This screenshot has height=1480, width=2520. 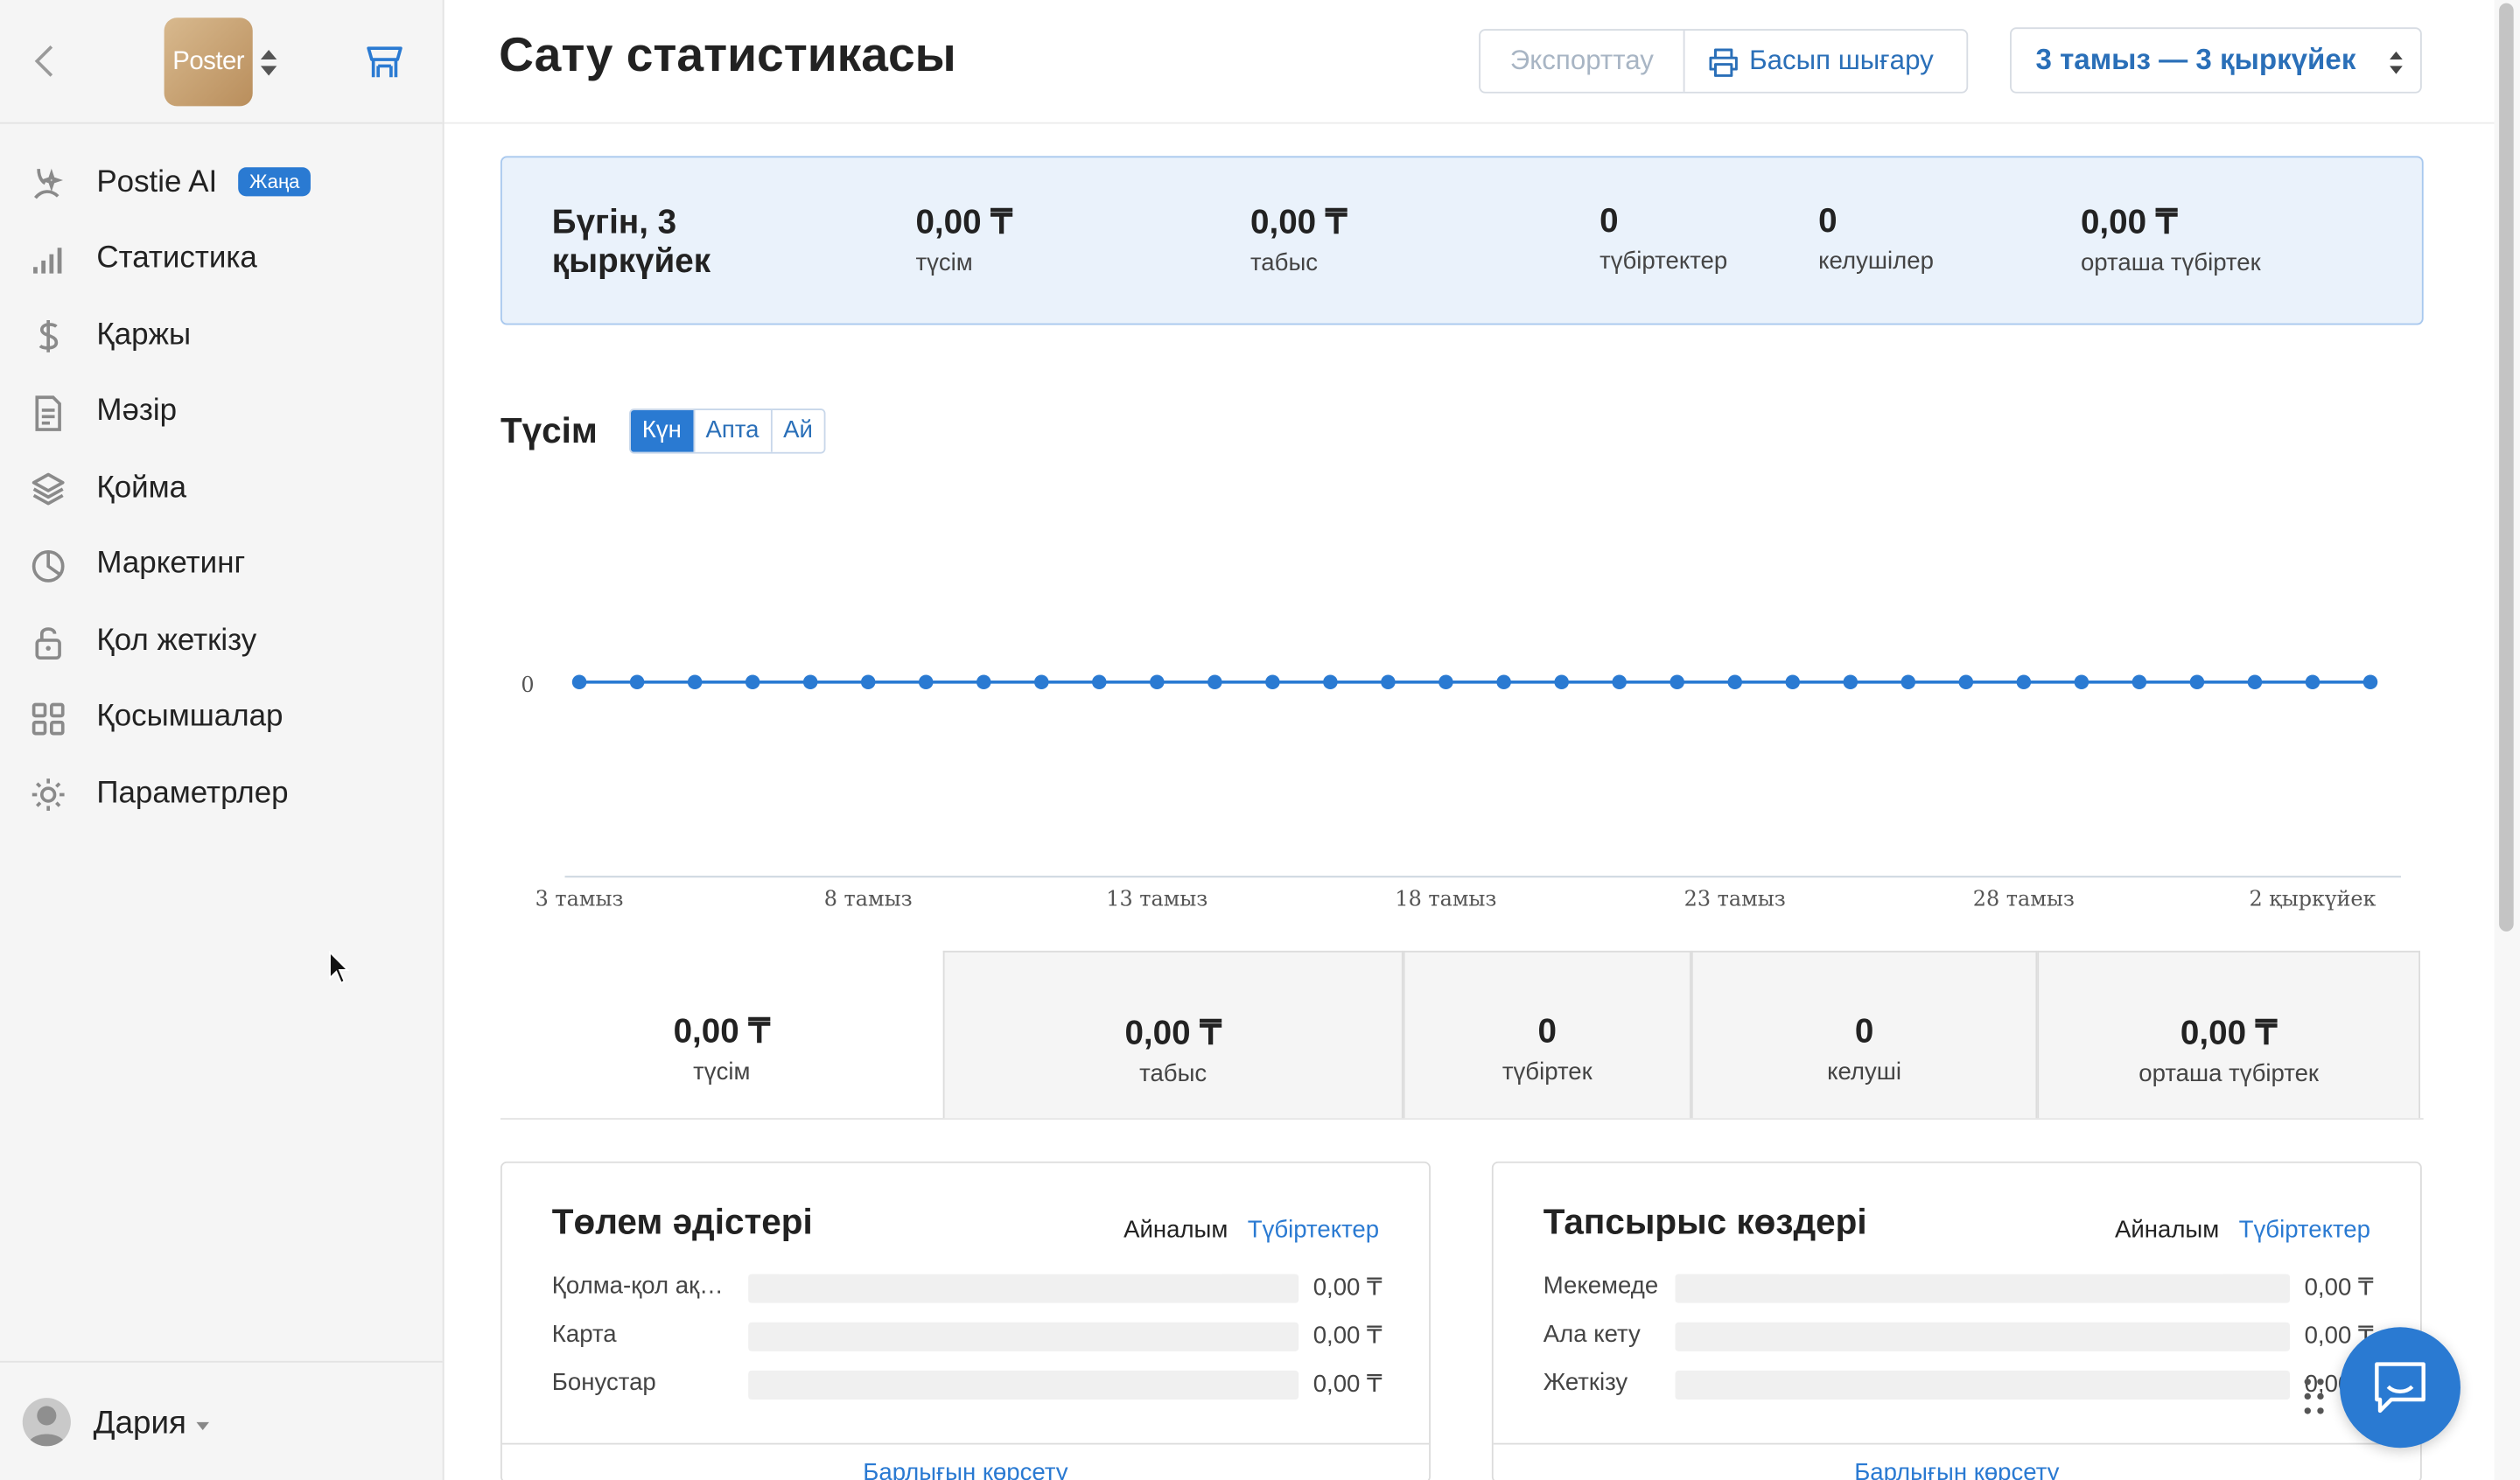 I want to click on total-avg-receipt: 0,00 ₸ орташа түбіртек, so click(x=2229, y=1034).